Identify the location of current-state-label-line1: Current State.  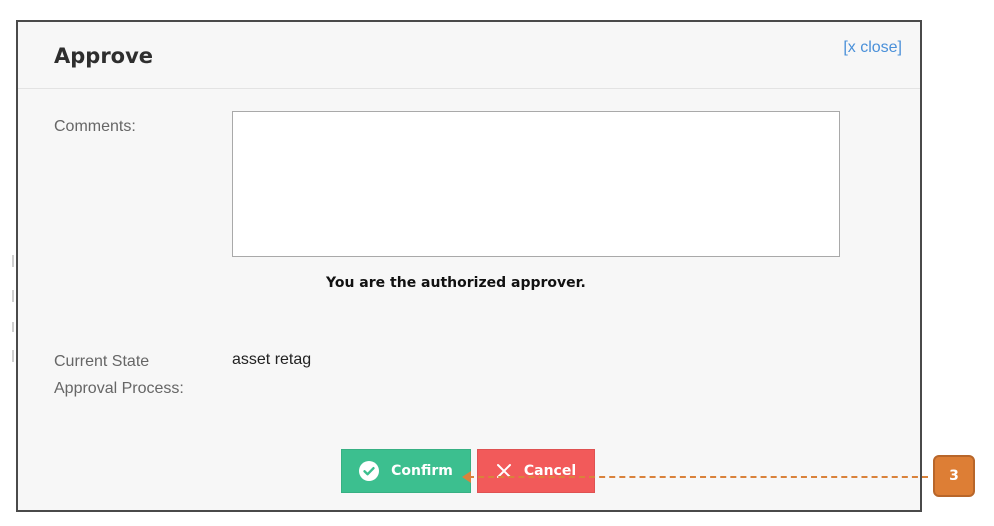
(102, 361).